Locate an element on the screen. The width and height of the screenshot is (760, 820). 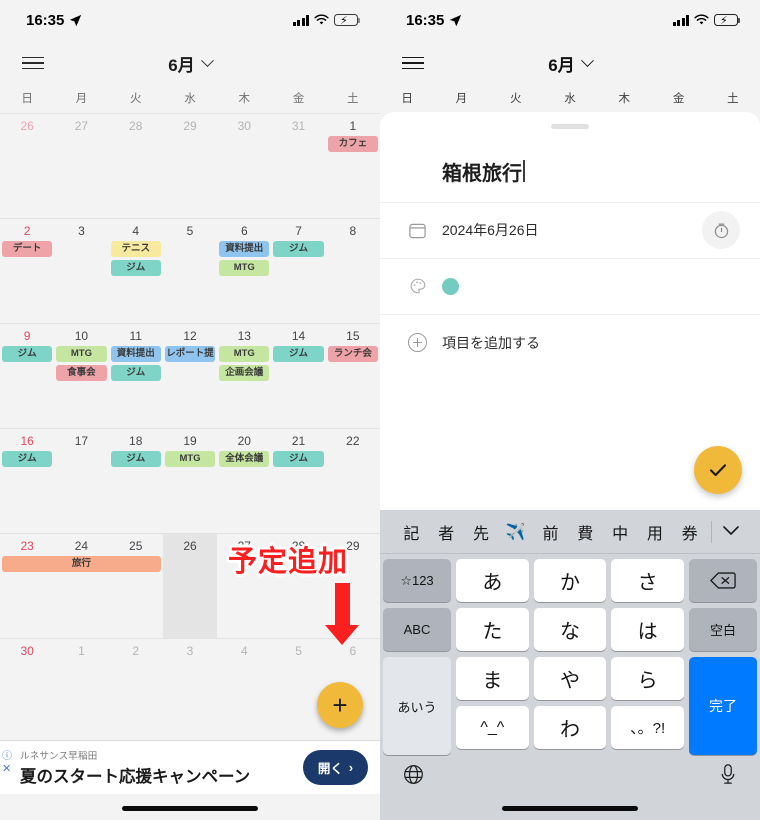
event-color-swatch is located at coordinates (450, 286).